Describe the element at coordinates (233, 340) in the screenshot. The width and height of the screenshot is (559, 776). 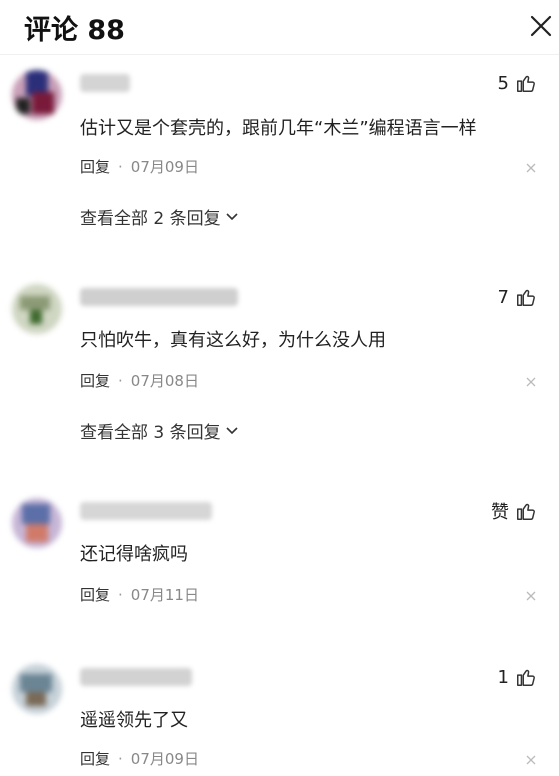
I see `comment-text: 只怕吹牛，真有这么好，为什么没人用` at that location.